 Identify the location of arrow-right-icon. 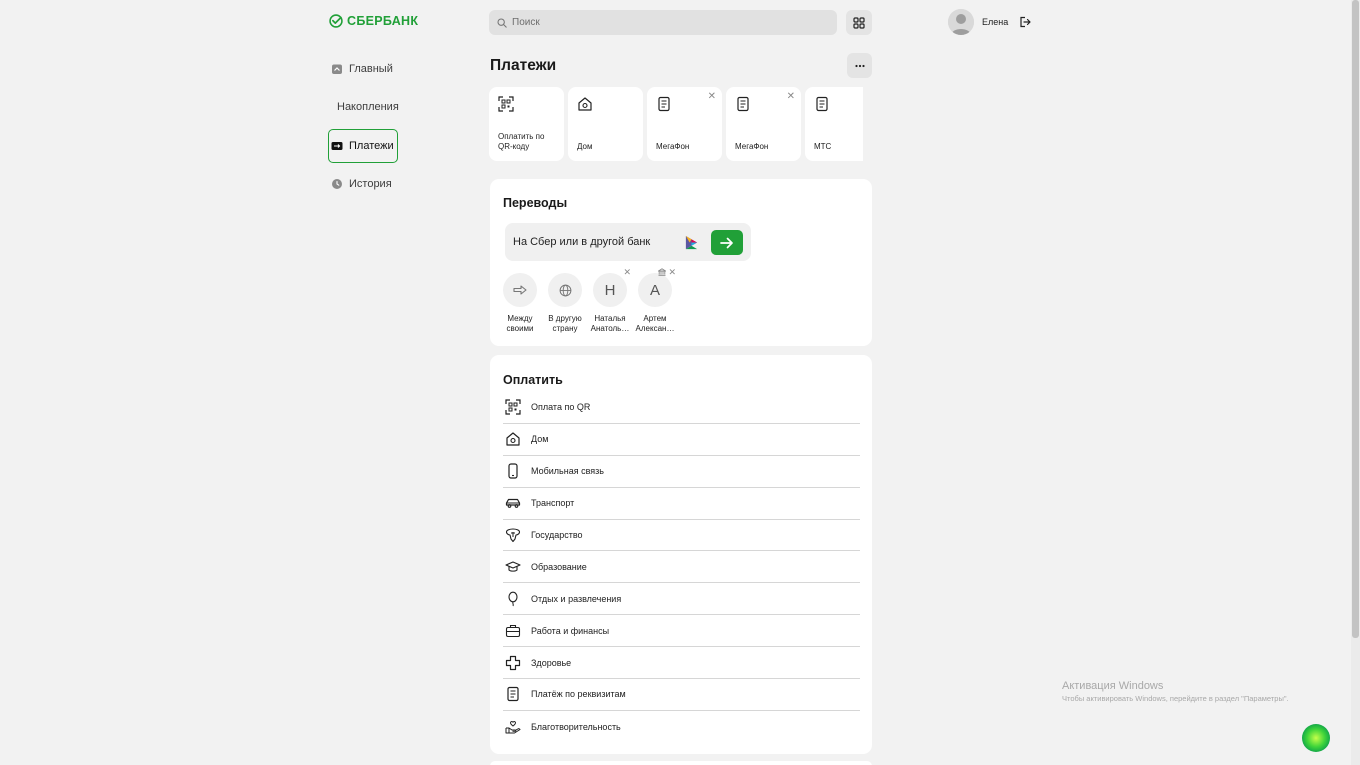
(726, 242).